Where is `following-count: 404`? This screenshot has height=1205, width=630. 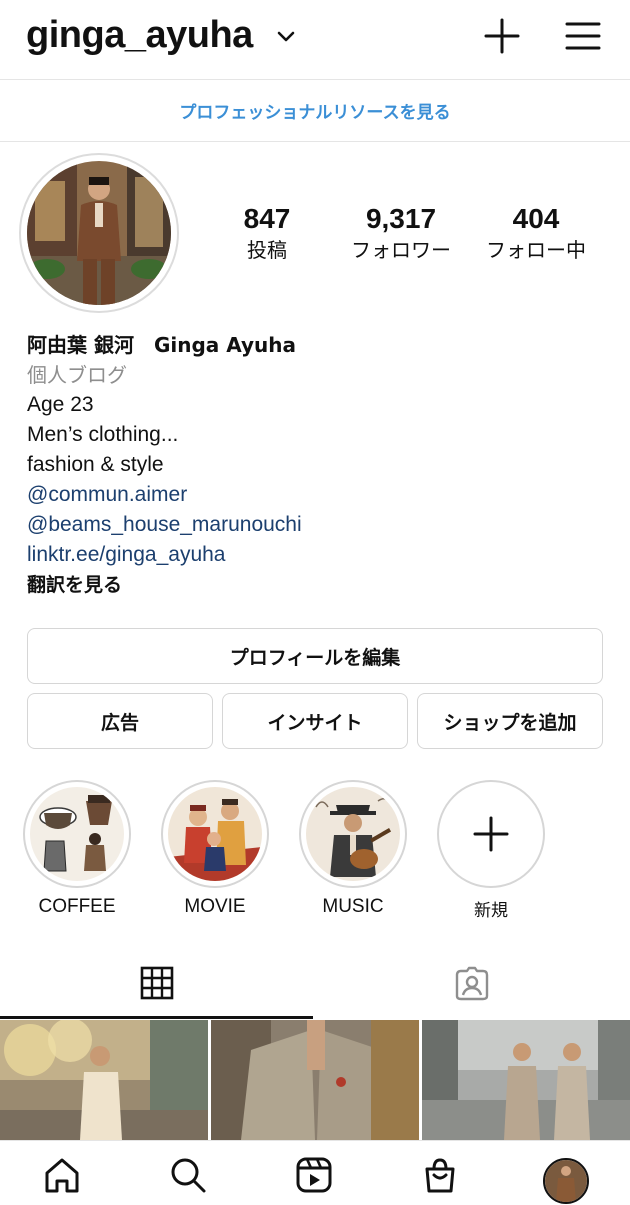 following-count: 404 is located at coordinates (536, 218).